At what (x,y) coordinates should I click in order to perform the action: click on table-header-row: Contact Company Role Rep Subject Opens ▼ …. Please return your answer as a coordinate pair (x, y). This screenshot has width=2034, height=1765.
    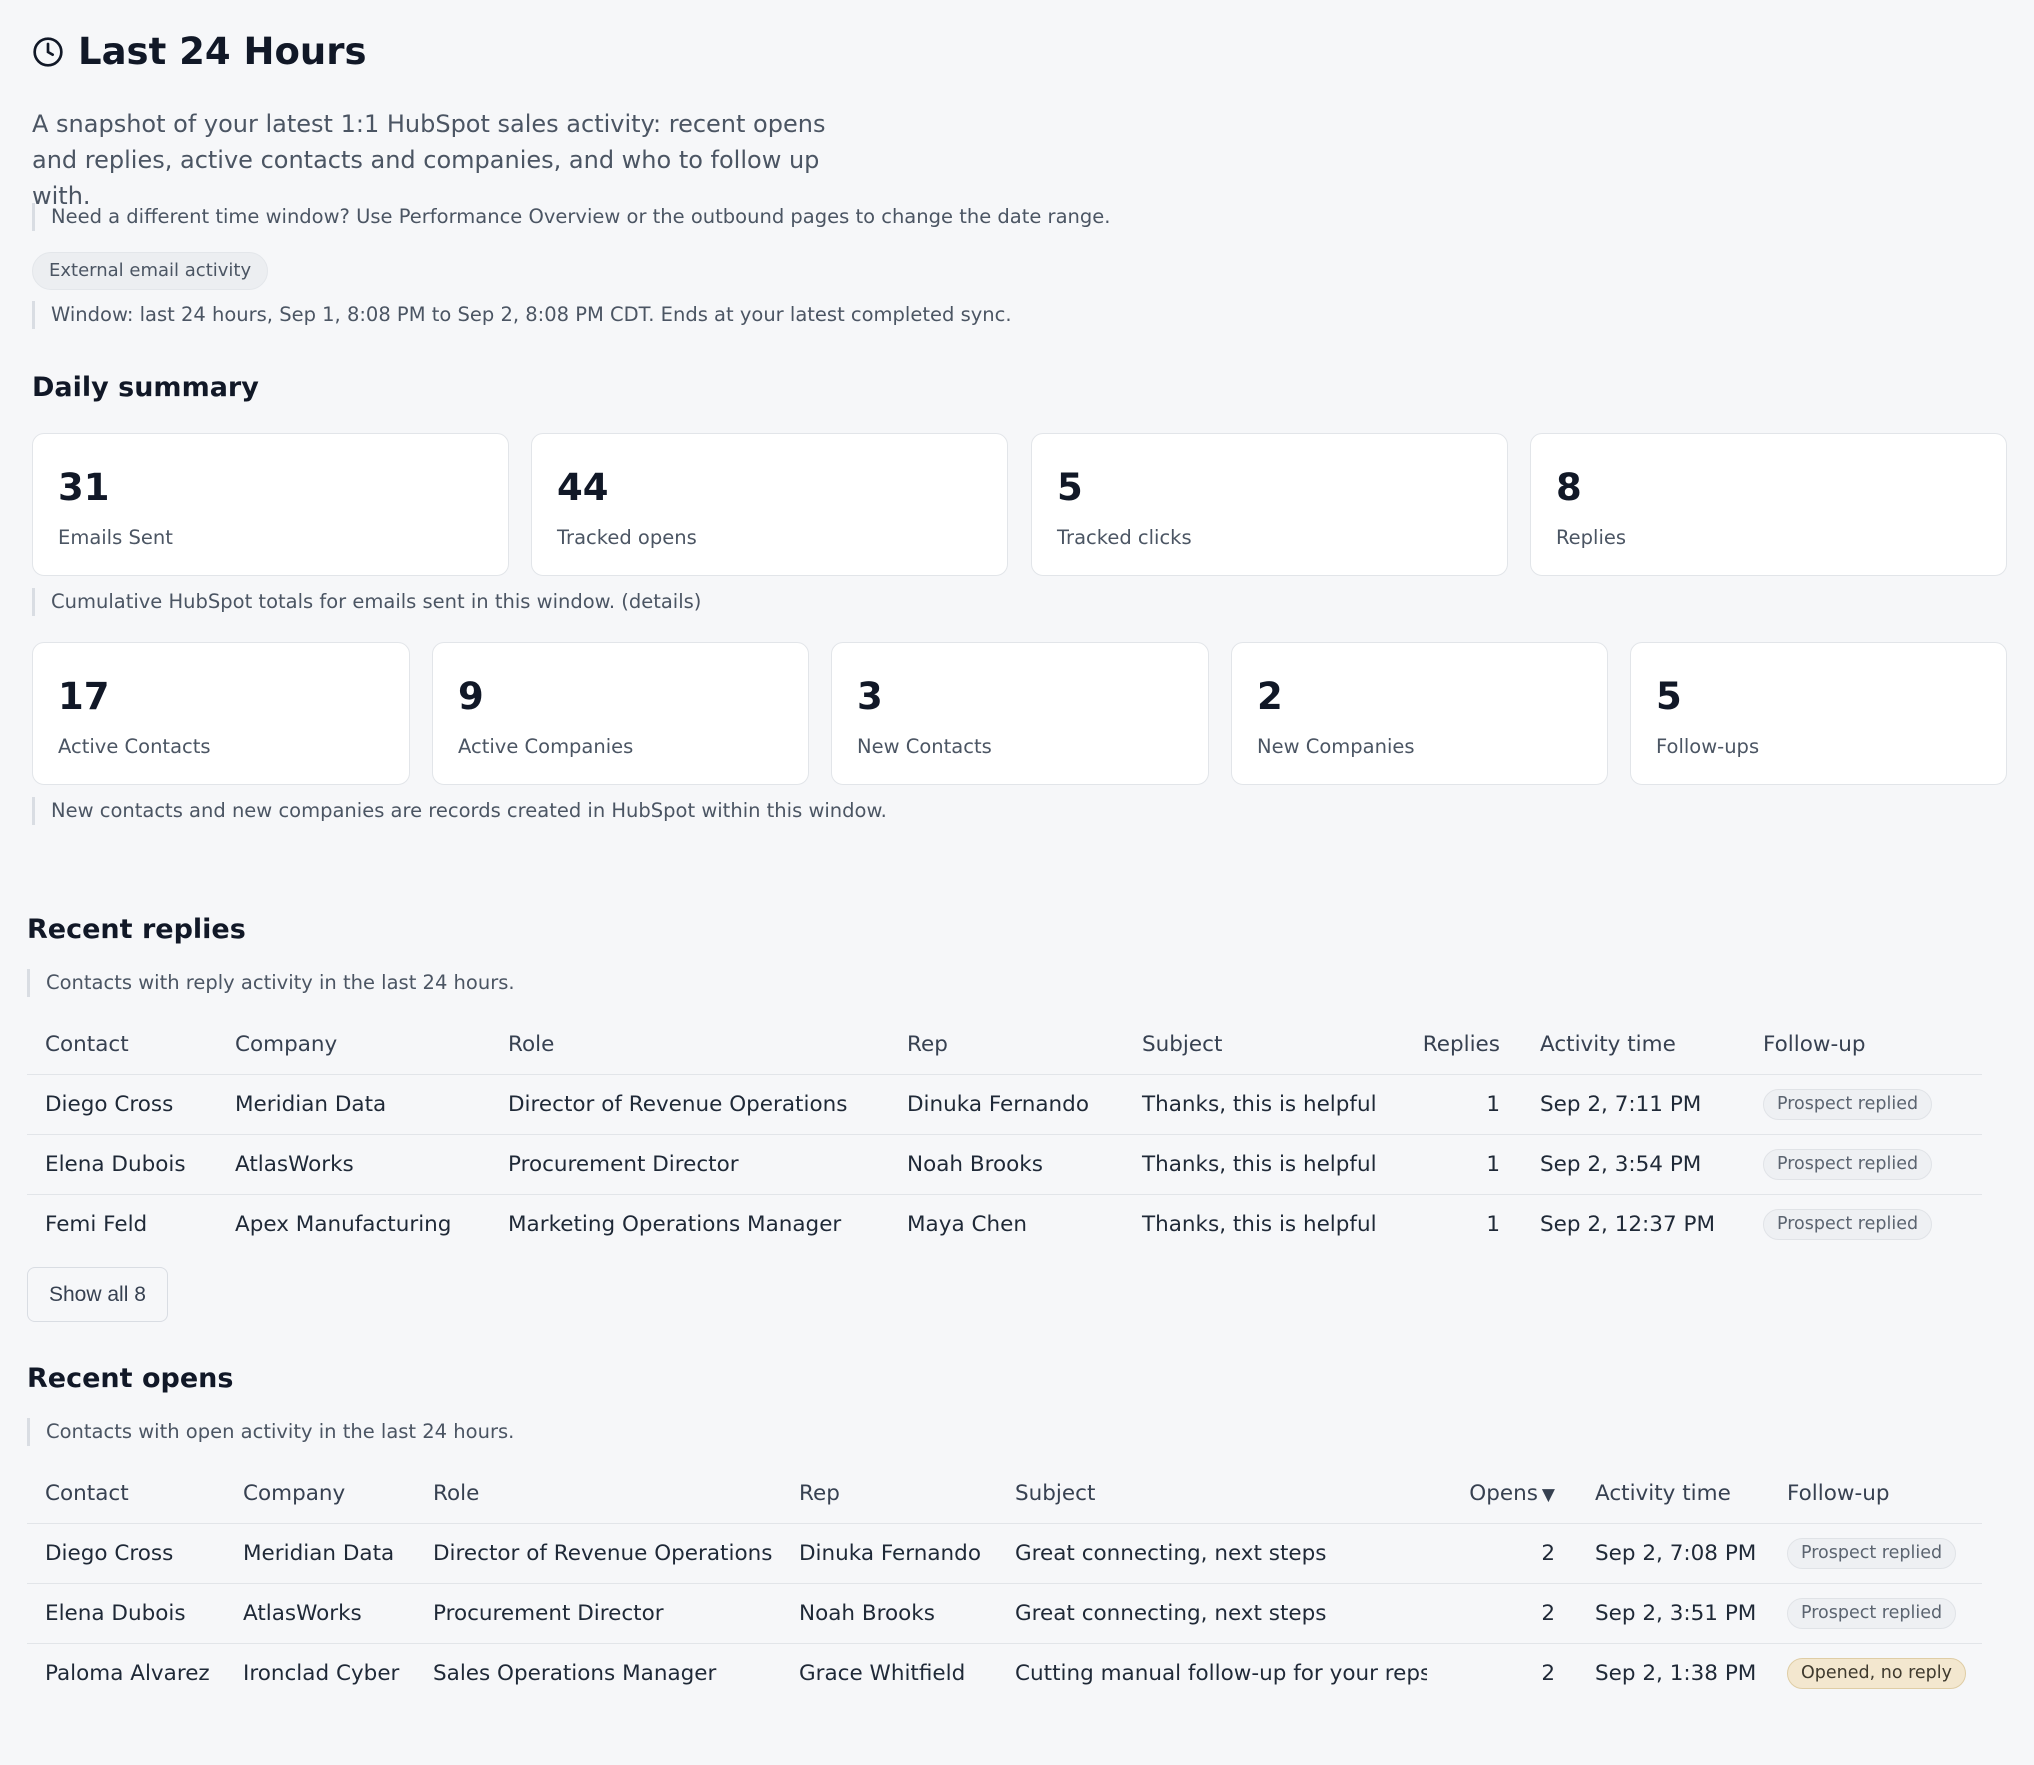
    Looking at the image, I should click on (1004, 1494).